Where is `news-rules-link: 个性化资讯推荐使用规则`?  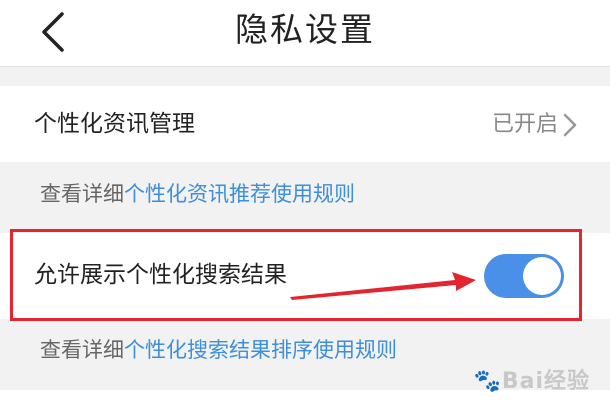
news-rules-link: 个性化资讯推荐使用规则 is located at coordinates (239, 194).